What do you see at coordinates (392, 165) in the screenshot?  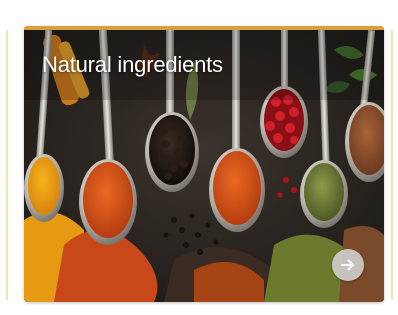 I see `right-edge-line` at bounding box center [392, 165].